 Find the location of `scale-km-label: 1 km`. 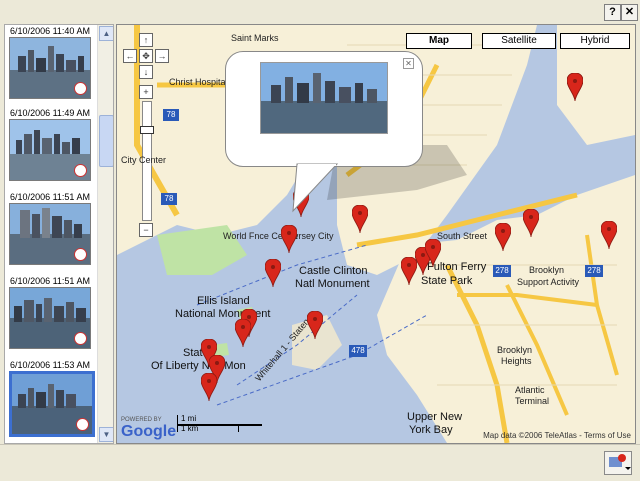

scale-km-label: 1 km is located at coordinates (190, 428).